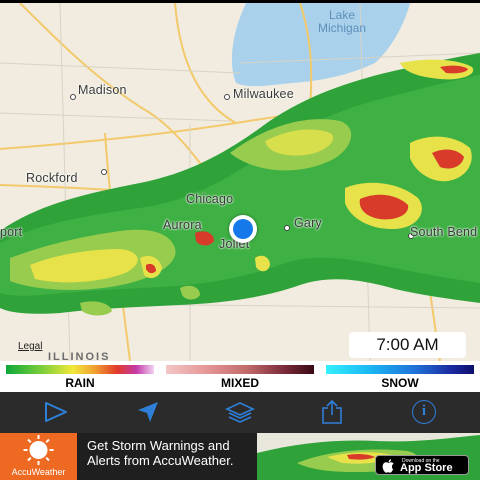 The width and height of the screenshot is (480, 480). I want to click on bottom-toolbar: i, so click(240, 412).